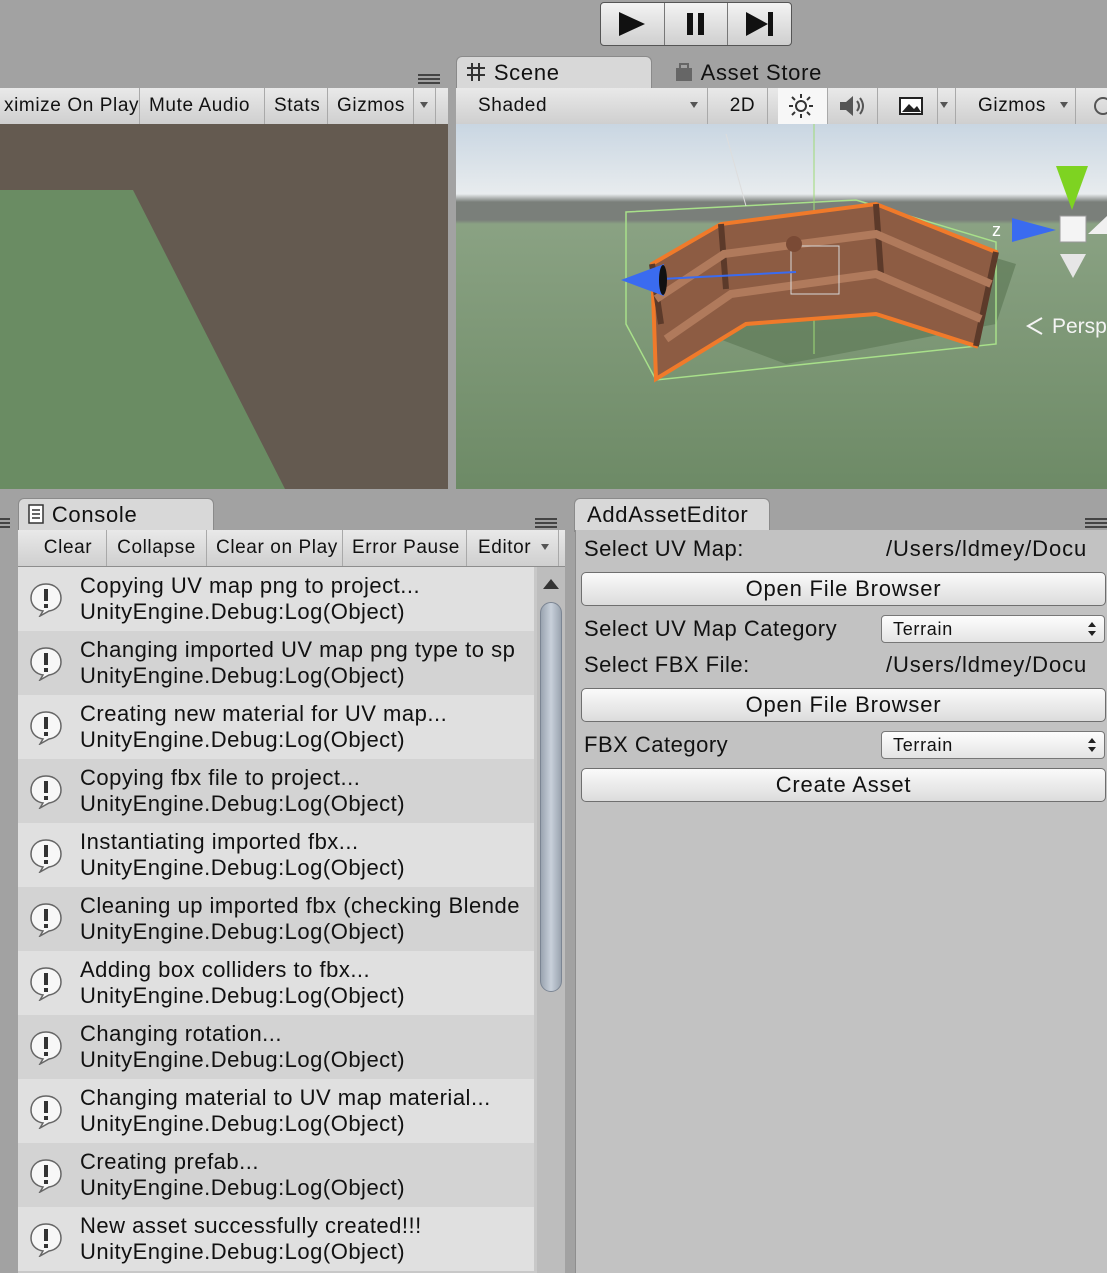  What do you see at coordinates (94, 514) in the screenshot?
I see `tab-console-label: Console` at bounding box center [94, 514].